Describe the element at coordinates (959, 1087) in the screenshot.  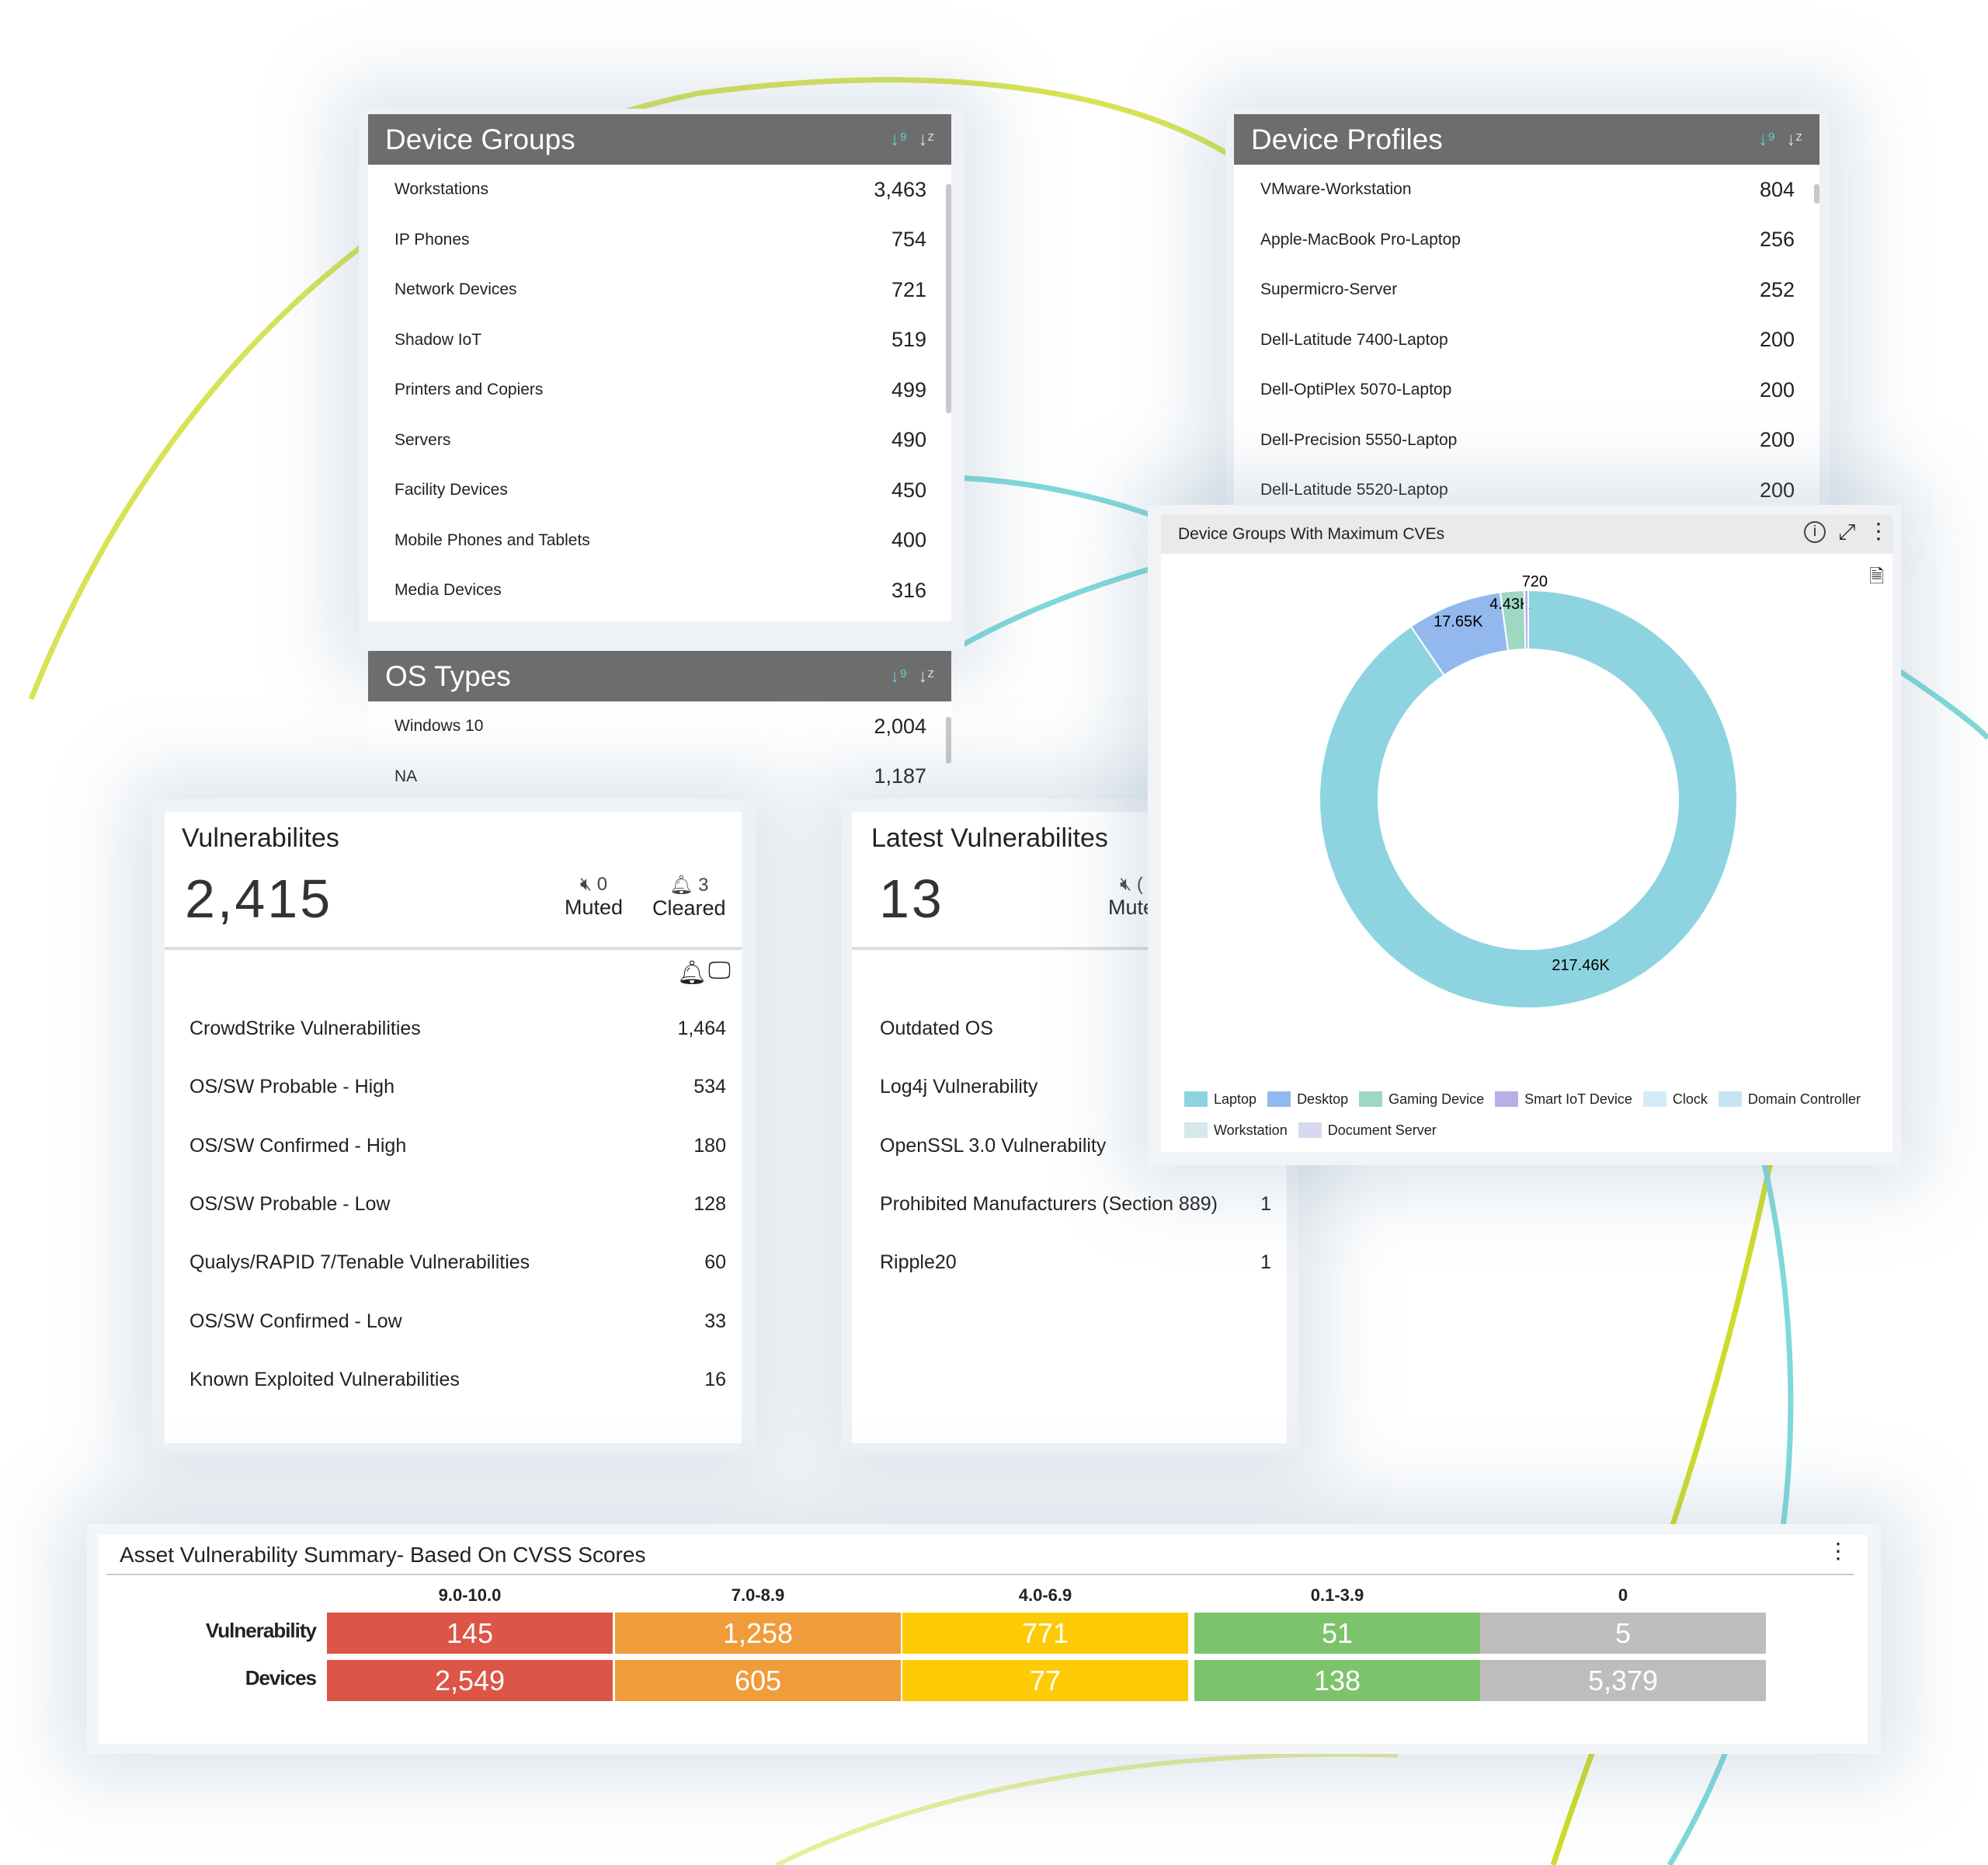
I see `row-label: Log4j Vulnerability` at that location.